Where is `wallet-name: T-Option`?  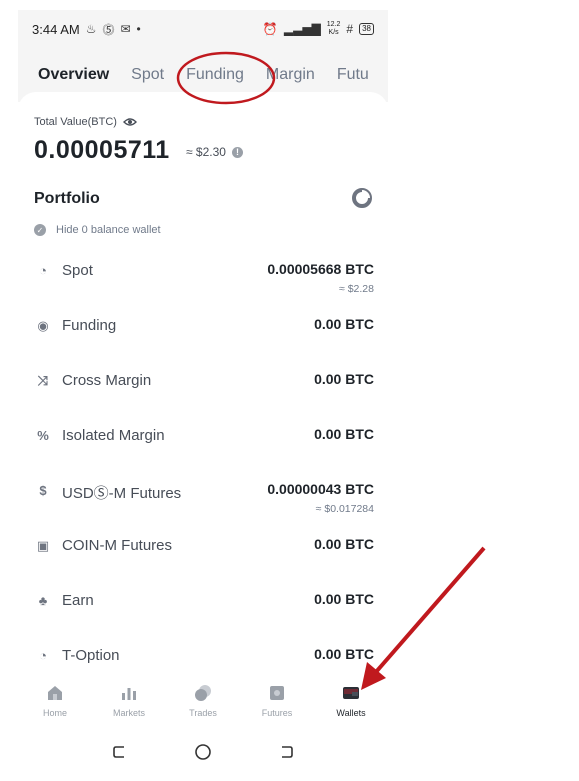
wallet-name: T-Option is located at coordinates (91, 655).